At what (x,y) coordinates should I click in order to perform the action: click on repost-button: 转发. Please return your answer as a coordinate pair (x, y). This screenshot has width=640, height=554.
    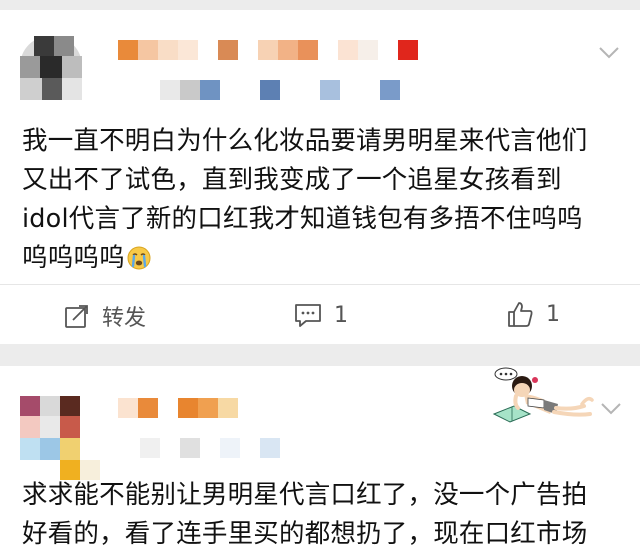
    Looking at the image, I should click on (105, 316).